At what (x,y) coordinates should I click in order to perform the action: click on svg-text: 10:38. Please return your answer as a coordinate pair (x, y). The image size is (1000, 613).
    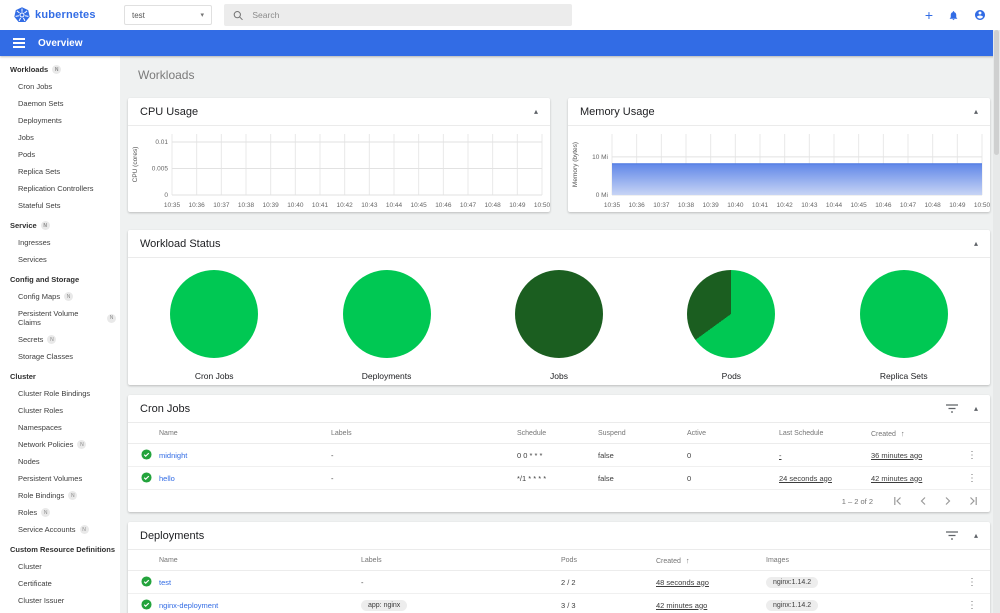
    Looking at the image, I should click on (686, 205).